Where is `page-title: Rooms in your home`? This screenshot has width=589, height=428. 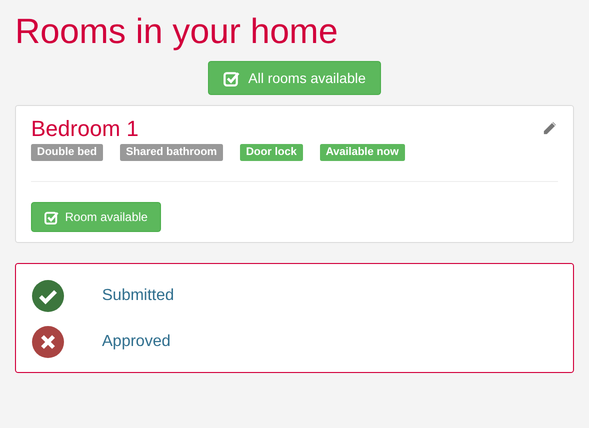 page-title: Rooms in your home is located at coordinates (176, 32).